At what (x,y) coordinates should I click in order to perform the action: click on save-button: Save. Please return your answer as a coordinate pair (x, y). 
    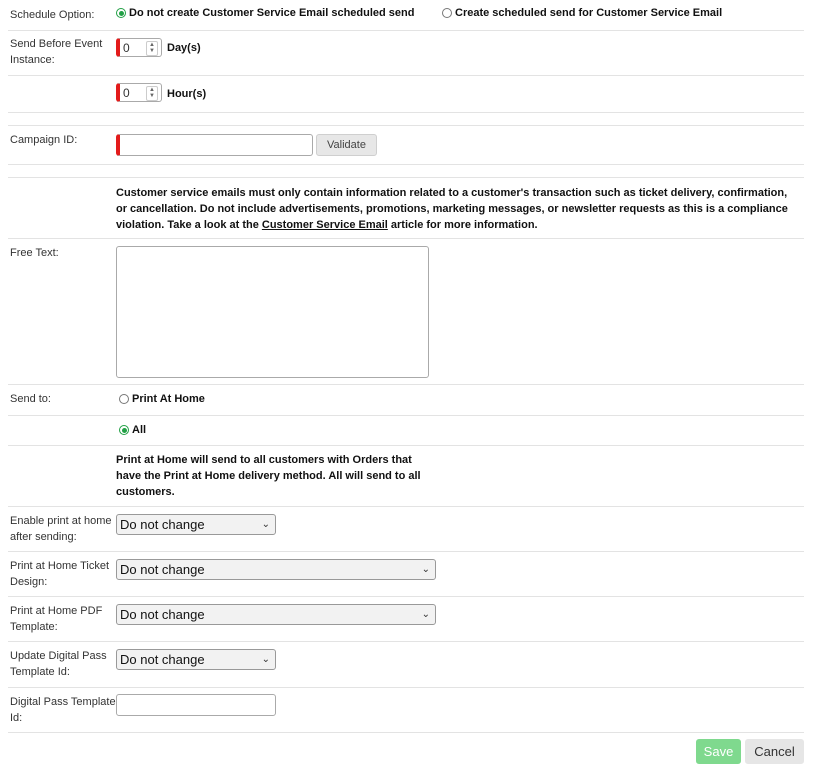
    Looking at the image, I should click on (718, 751).